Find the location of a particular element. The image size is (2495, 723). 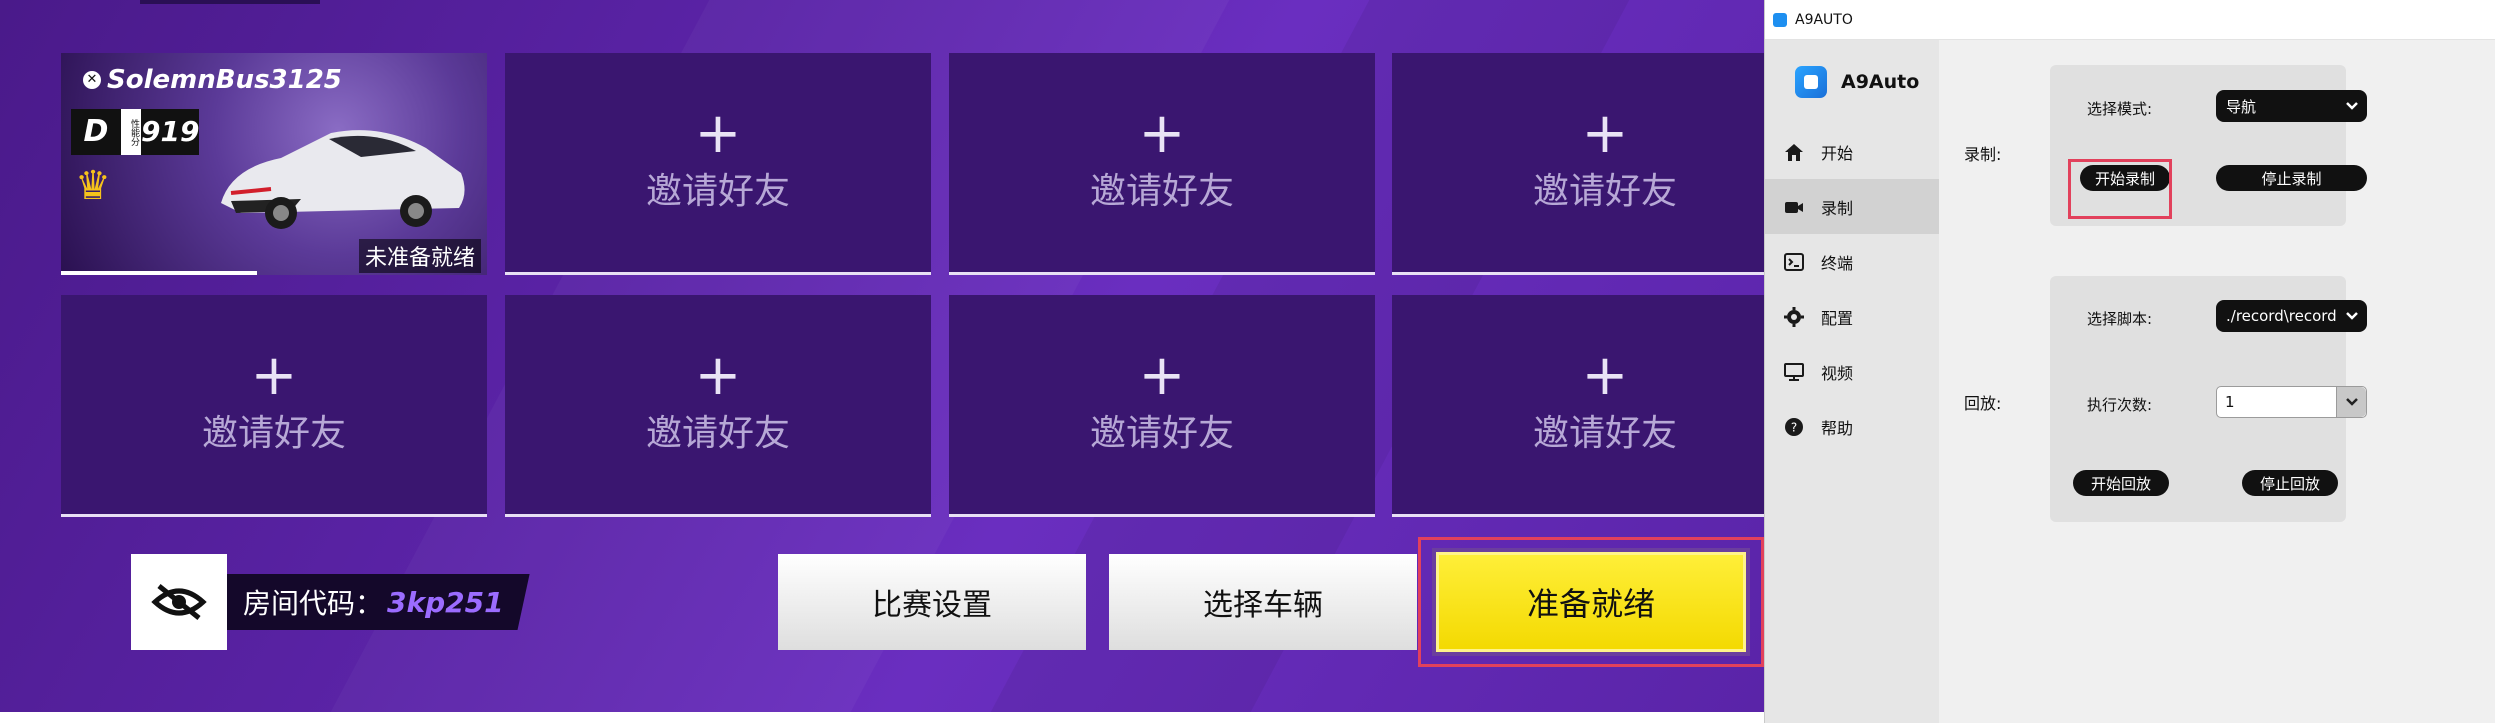

monitor-icon is located at coordinates (1794, 372).